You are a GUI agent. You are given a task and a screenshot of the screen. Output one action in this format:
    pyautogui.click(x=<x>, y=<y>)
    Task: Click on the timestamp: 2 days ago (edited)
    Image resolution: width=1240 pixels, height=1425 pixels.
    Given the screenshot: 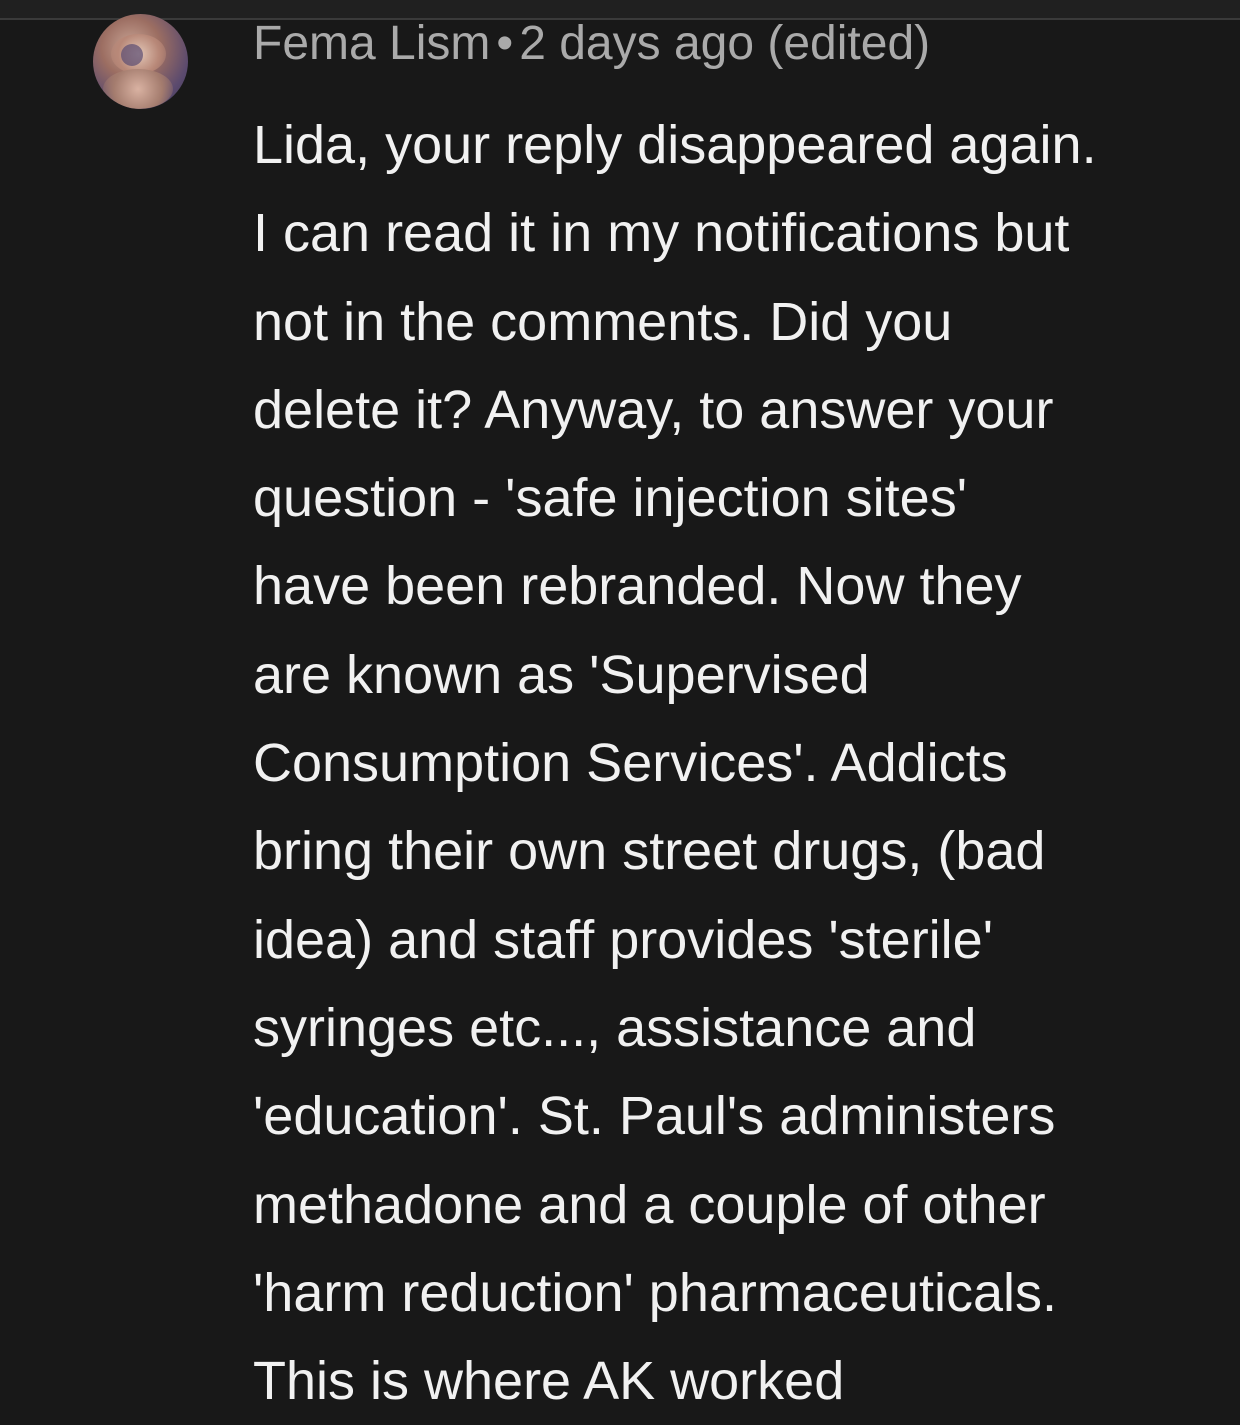 What is the action you would take?
    pyautogui.click(x=724, y=43)
    